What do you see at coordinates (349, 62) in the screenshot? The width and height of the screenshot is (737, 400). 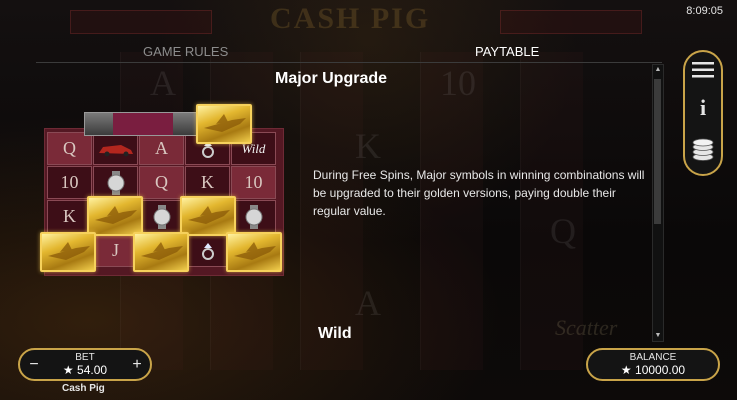 I see `tab-divider` at bounding box center [349, 62].